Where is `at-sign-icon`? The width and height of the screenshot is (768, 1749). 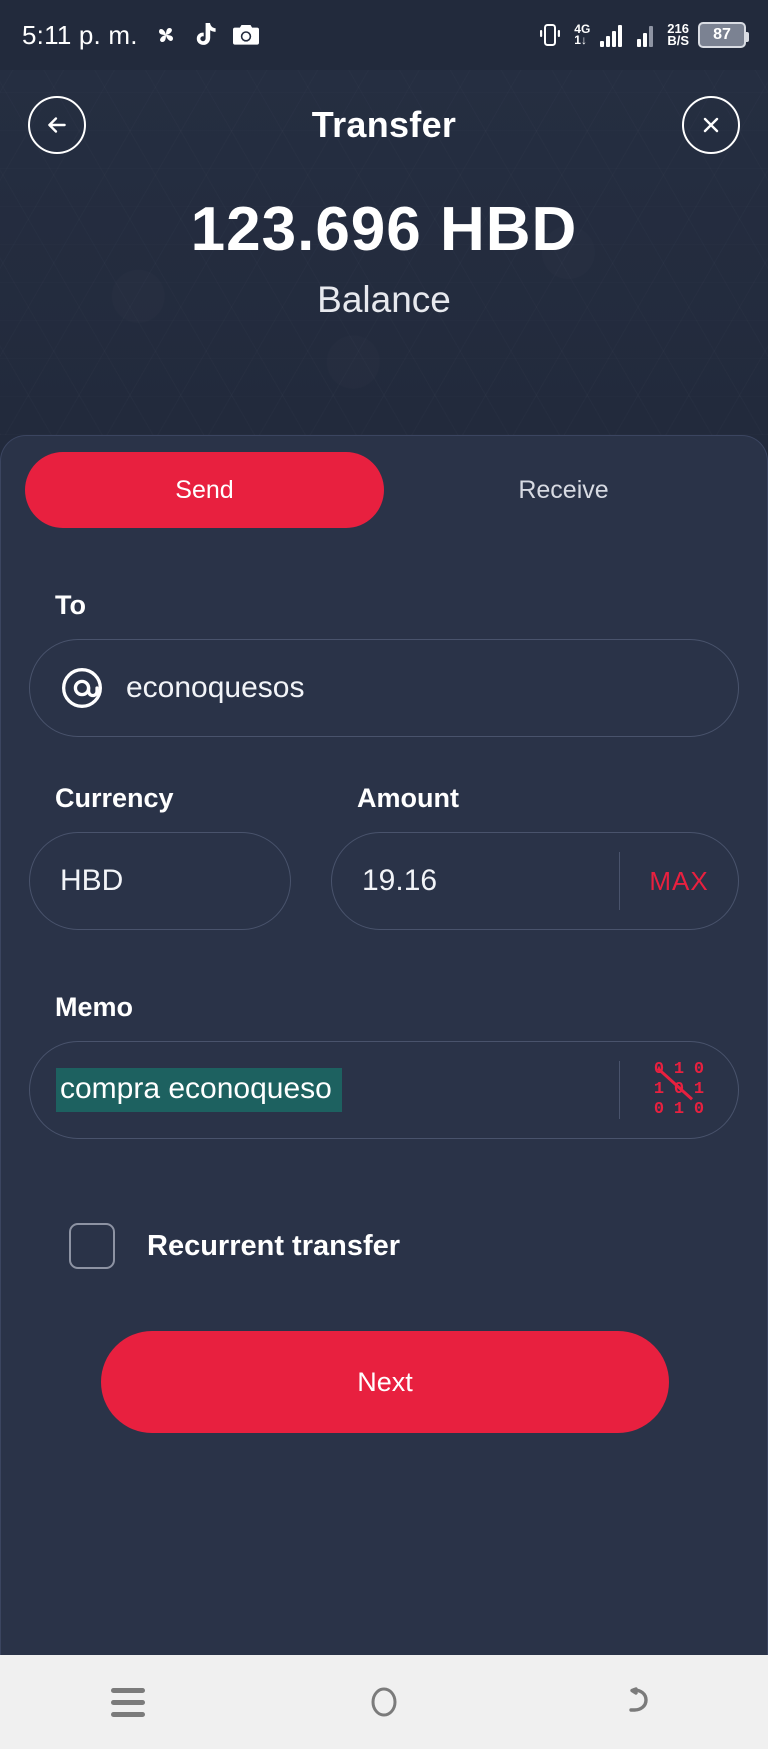
at-sign-icon is located at coordinates (82, 688).